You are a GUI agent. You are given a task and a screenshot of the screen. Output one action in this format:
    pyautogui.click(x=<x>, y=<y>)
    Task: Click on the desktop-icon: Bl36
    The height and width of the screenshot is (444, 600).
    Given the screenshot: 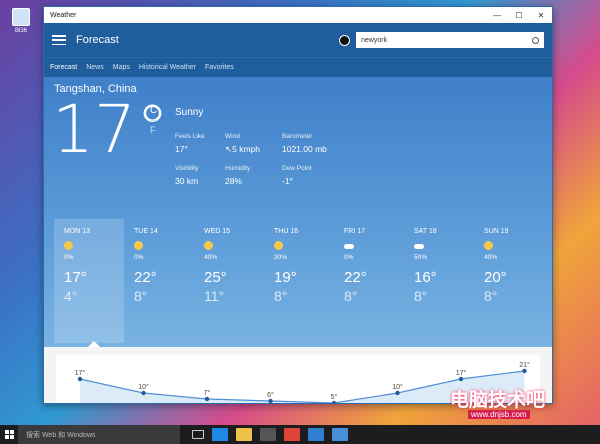 What is the action you would take?
    pyautogui.click(x=21, y=21)
    